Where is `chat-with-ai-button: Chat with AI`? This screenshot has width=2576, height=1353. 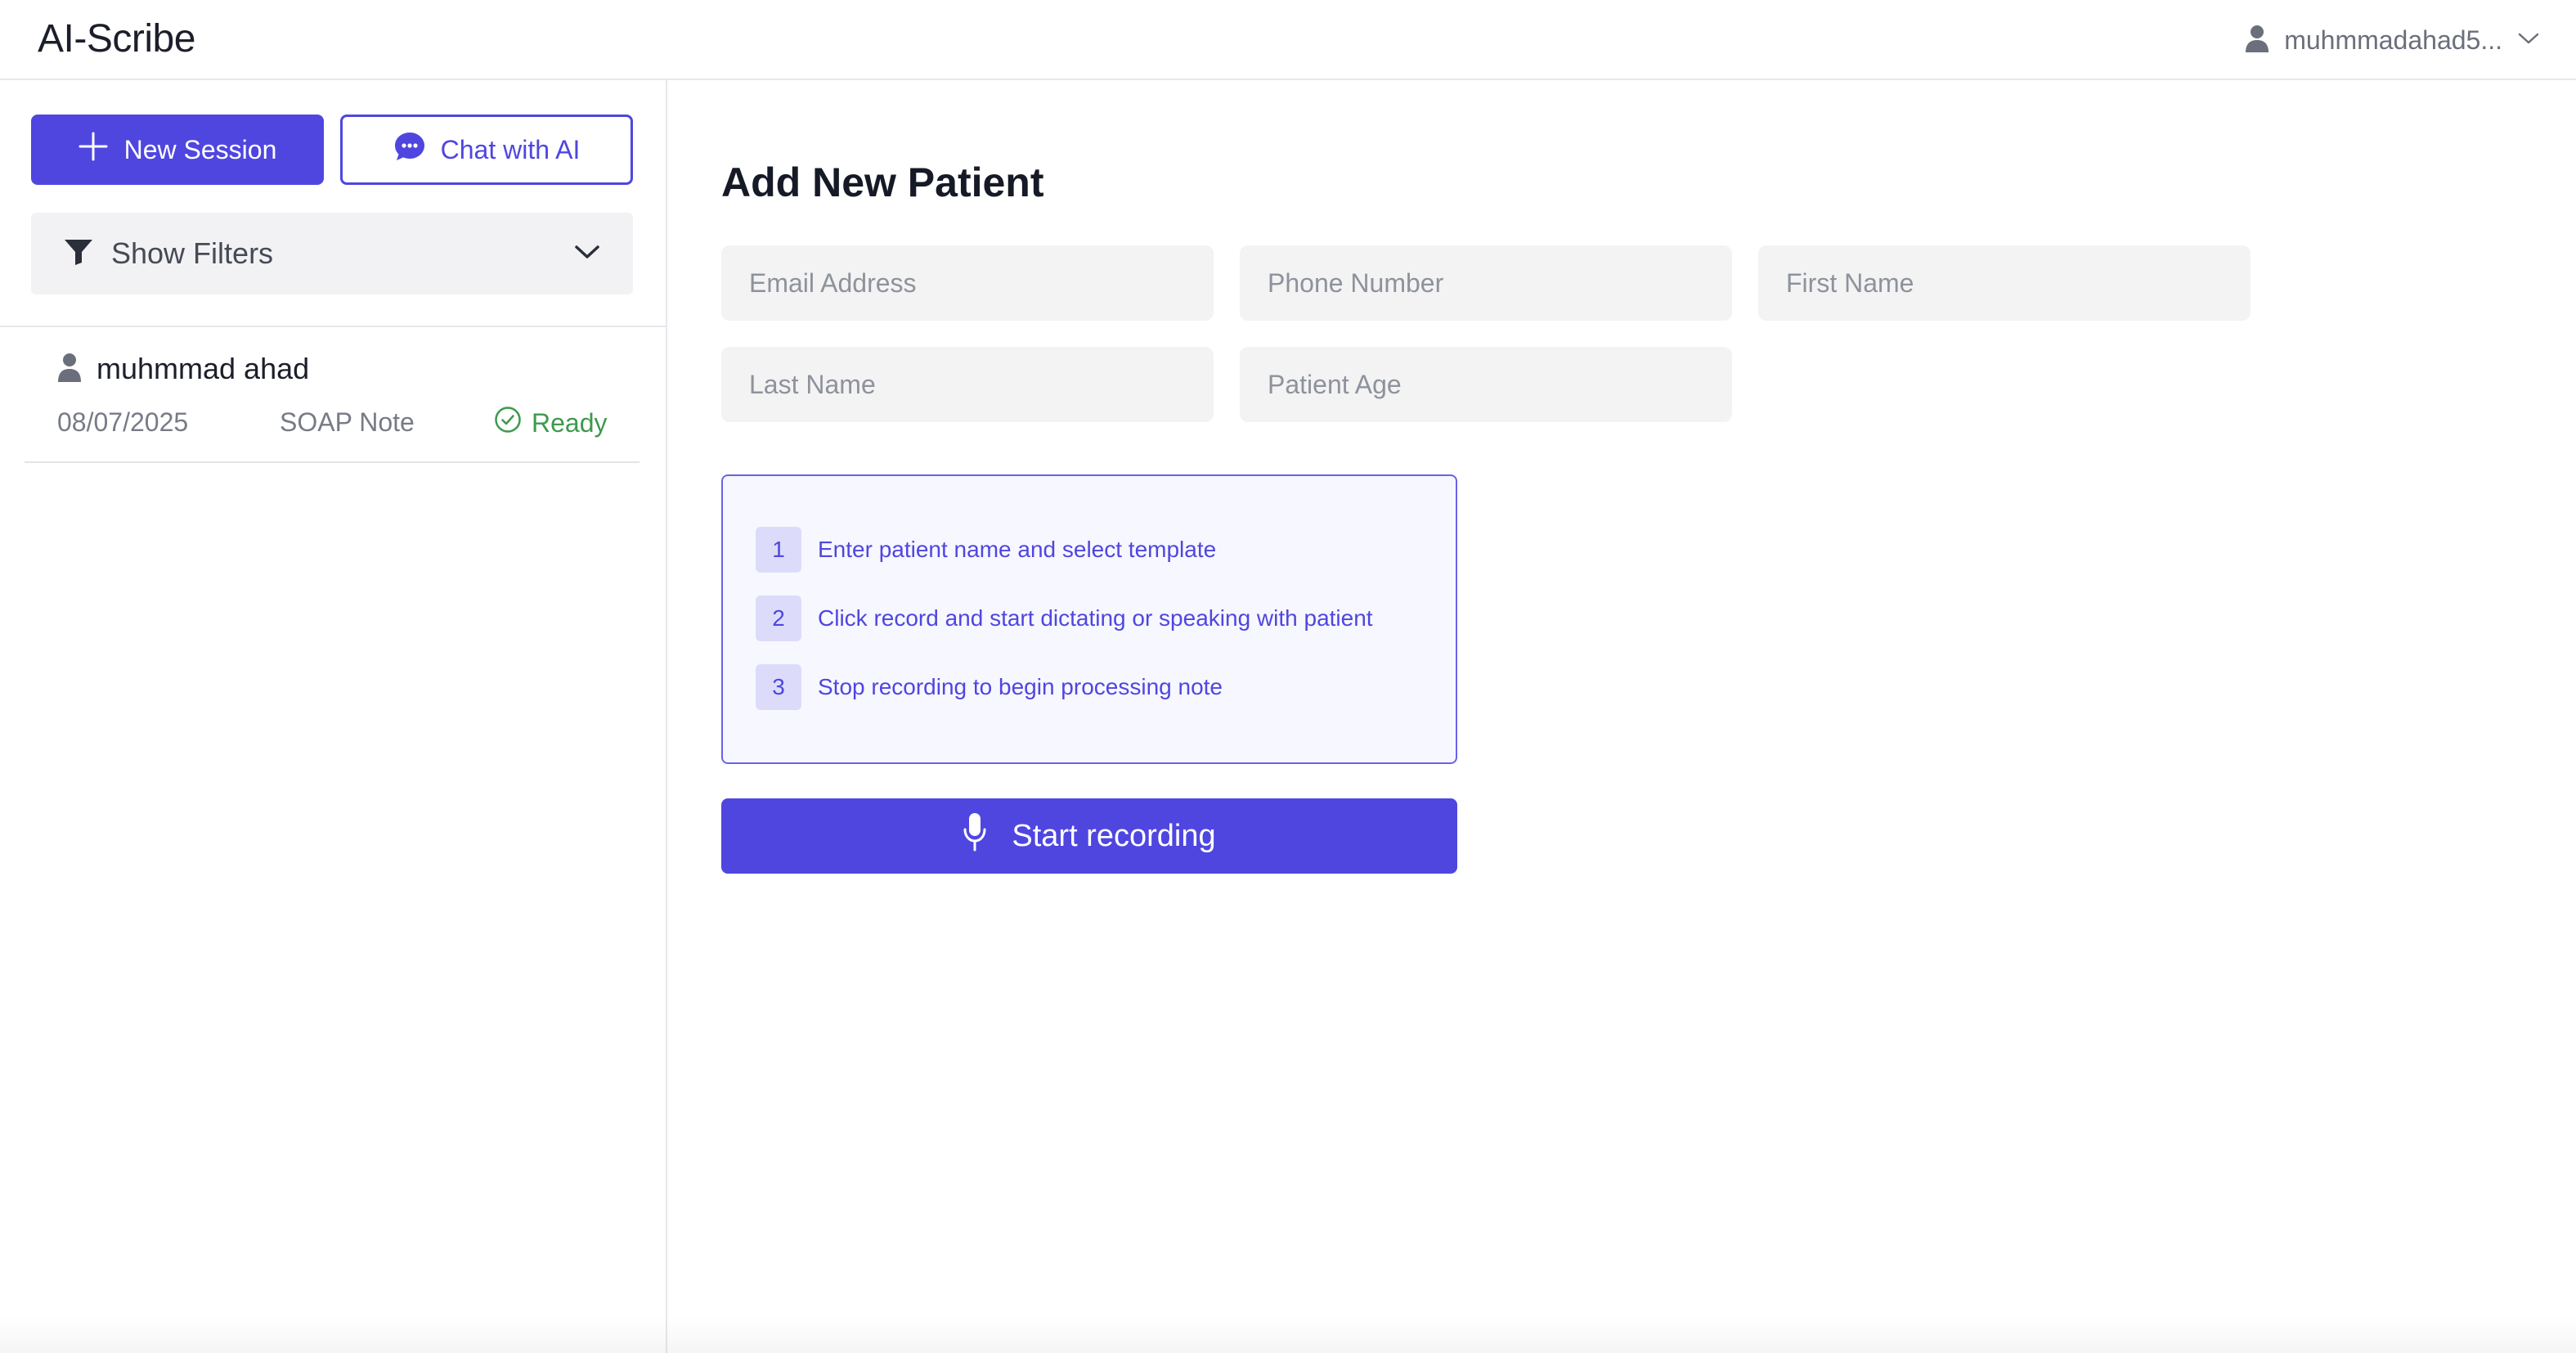
chat-with-ai-button: Chat with AI is located at coordinates (487, 150).